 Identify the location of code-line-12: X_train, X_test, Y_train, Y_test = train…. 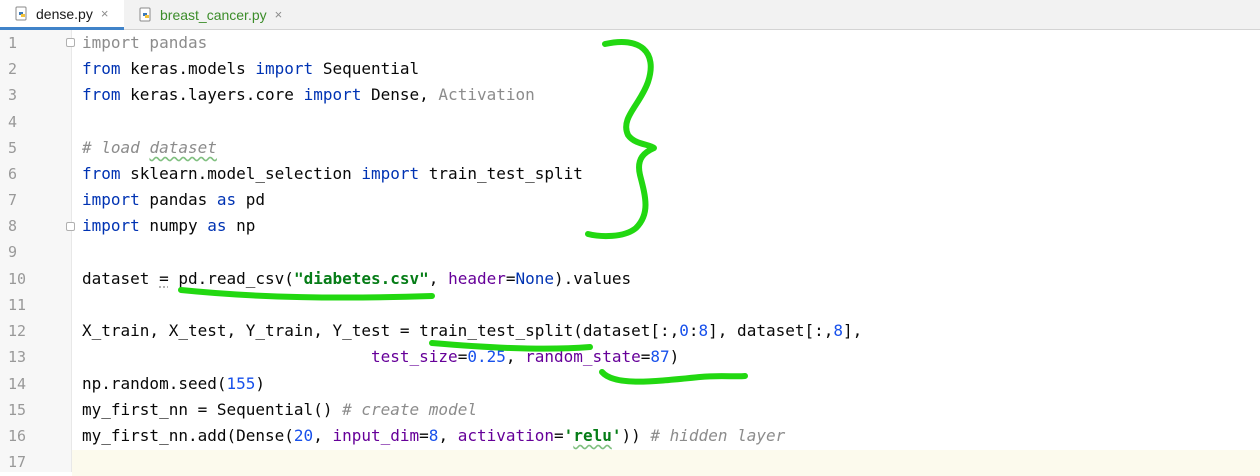
(472, 330).